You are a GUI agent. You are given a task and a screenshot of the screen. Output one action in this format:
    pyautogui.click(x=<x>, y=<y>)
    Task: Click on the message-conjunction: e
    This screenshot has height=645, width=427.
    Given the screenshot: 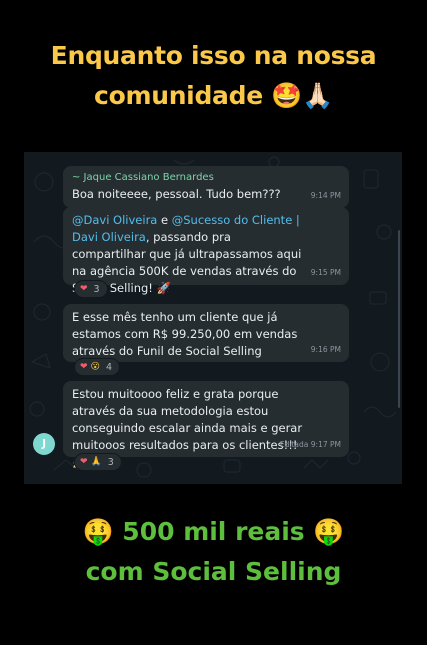 What is the action you would take?
    pyautogui.click(x=164, y=220)
    